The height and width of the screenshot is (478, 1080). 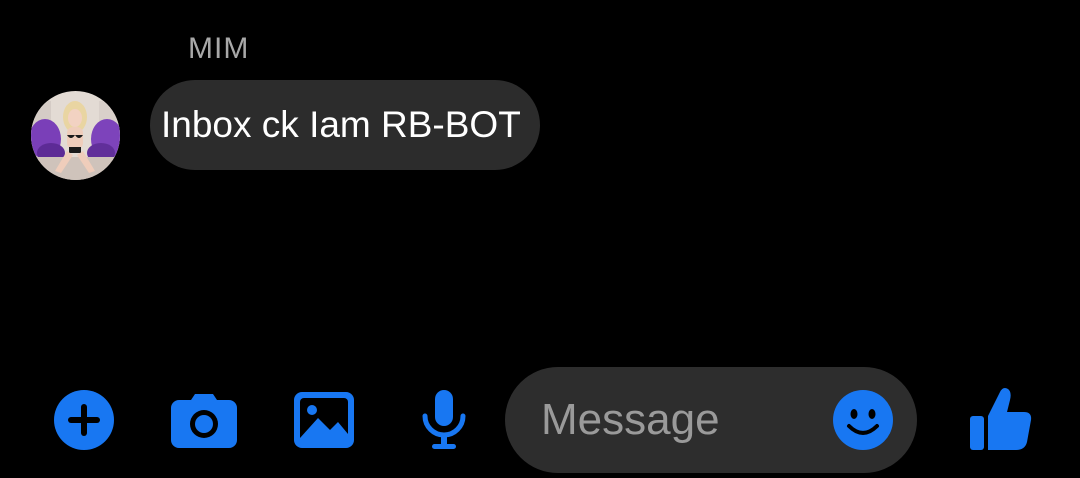 I want to click on avatar-image, so click(x=75, y=135).